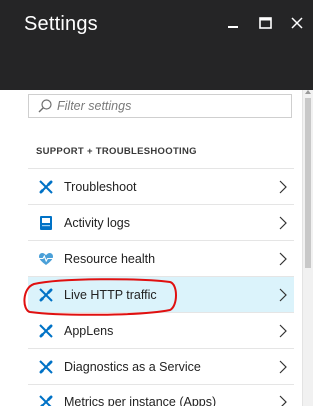  I want to click on maximize-icon, so click(265, 23).